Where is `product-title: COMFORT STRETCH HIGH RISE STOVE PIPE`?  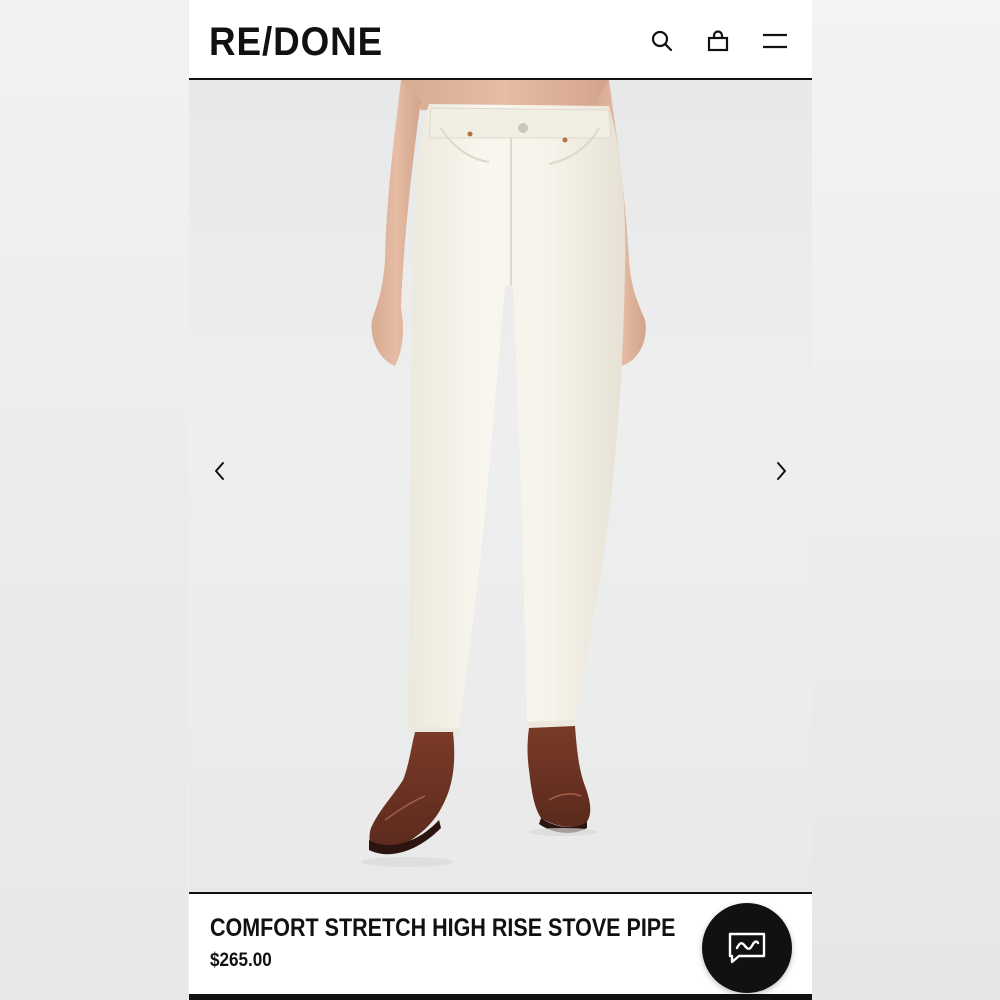 product-title: COMFORT STRETCH HIGH RISE STOVE PIPE is located at coordinates (443, 928).